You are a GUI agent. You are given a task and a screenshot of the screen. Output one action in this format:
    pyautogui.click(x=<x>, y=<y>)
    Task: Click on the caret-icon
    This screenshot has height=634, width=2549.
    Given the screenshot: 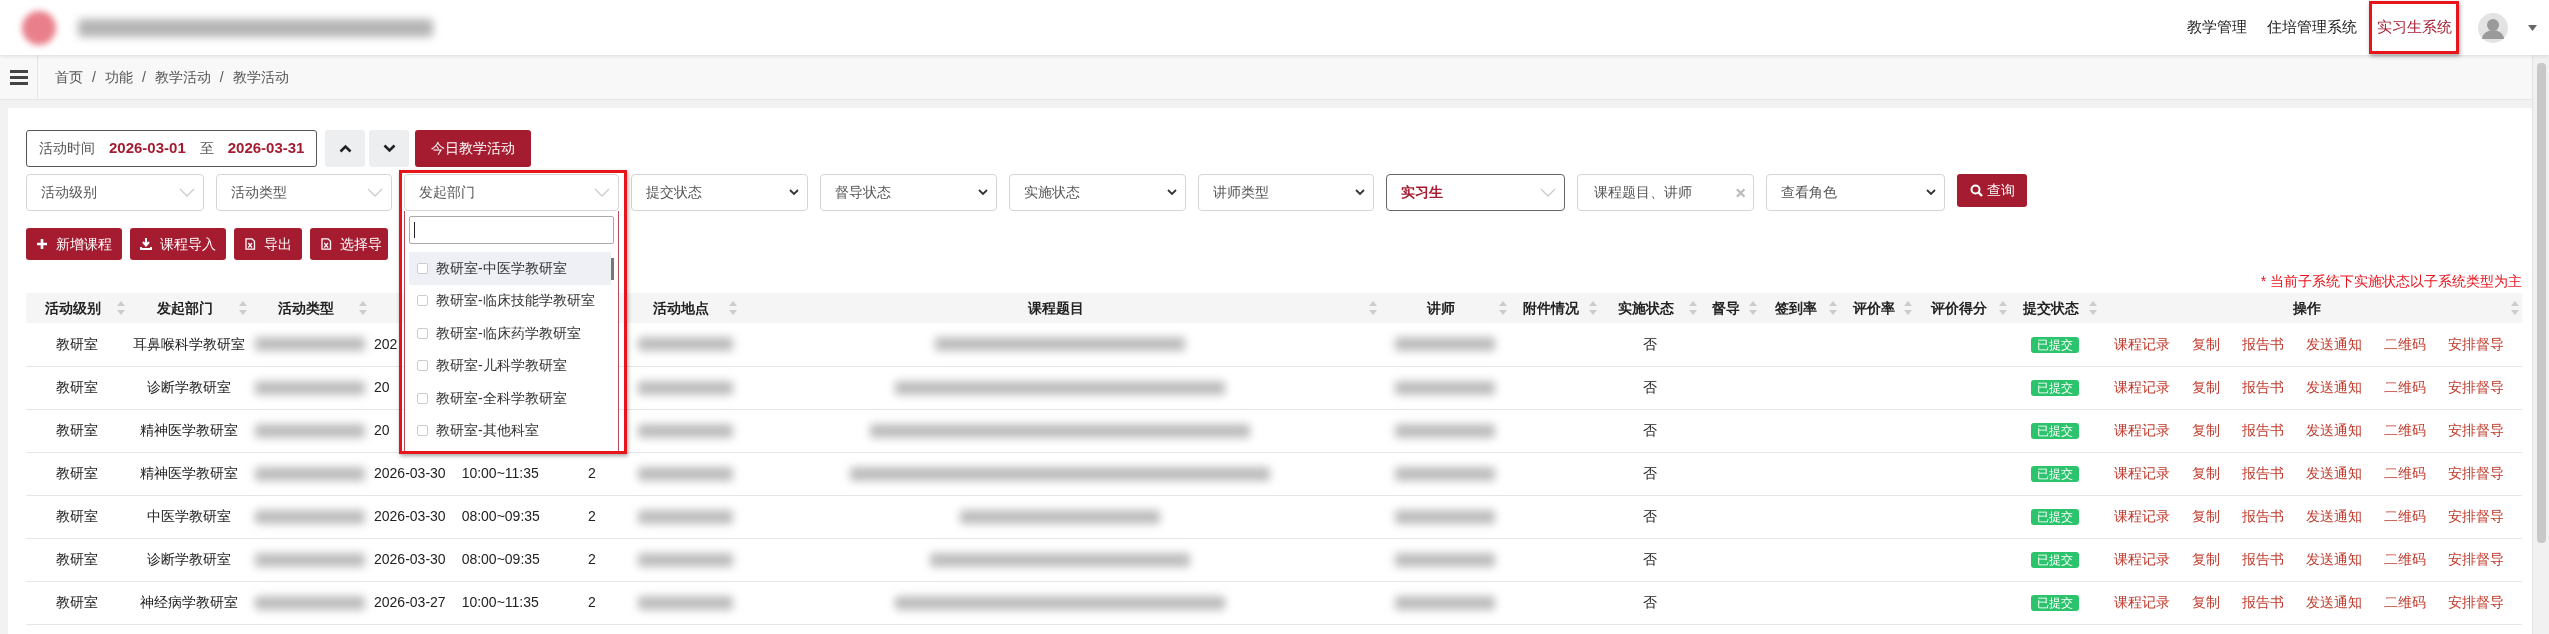 What is the action you would take?
    pyautogui.click(x=2532, y=27)
    